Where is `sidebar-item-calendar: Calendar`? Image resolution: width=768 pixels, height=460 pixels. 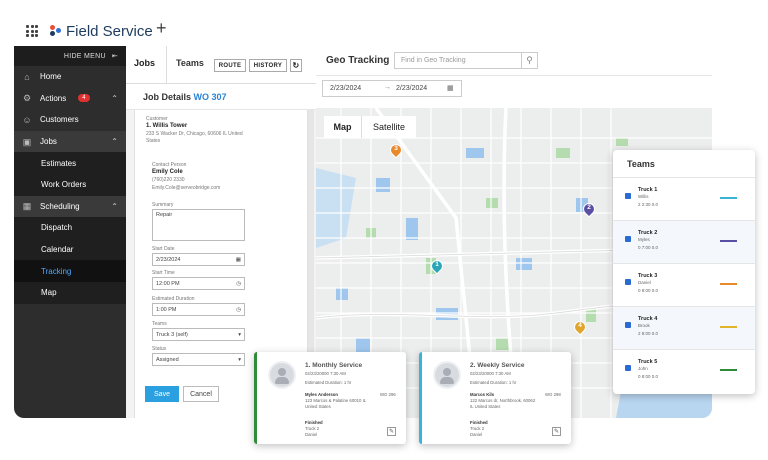 sidebar-item-calendar: Calendar is located at coordinates (70, 249).